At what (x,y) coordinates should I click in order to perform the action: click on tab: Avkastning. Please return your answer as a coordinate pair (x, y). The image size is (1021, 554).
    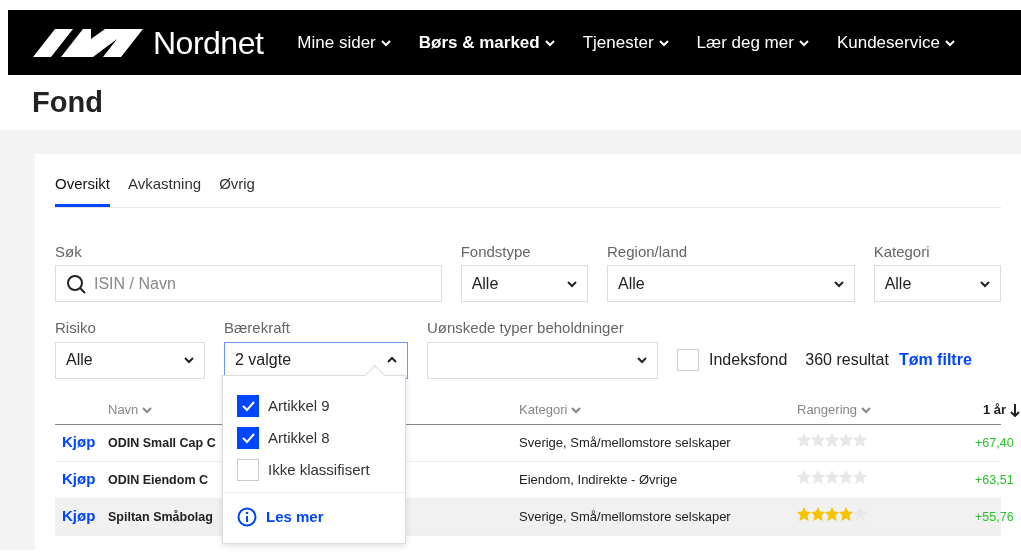
    Looking at the image, I should click on (165, 188).